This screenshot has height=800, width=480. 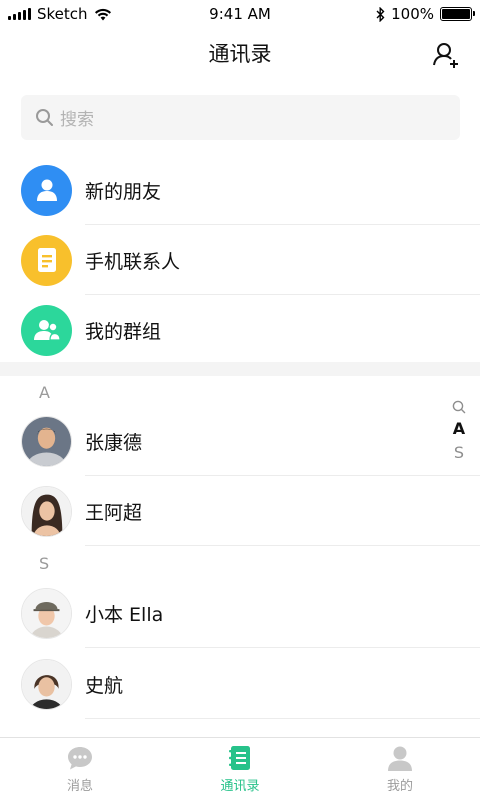 What do you see at coordinates (114, 442) in the screenshot?
I see `contact-name: 张康德` at bounding box center [114, 442].